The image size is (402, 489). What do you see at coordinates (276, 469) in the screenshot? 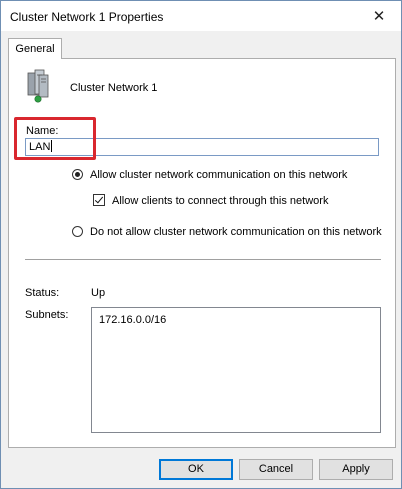
I see `cancel-button: Cancel` at bounding box center [276, 469].